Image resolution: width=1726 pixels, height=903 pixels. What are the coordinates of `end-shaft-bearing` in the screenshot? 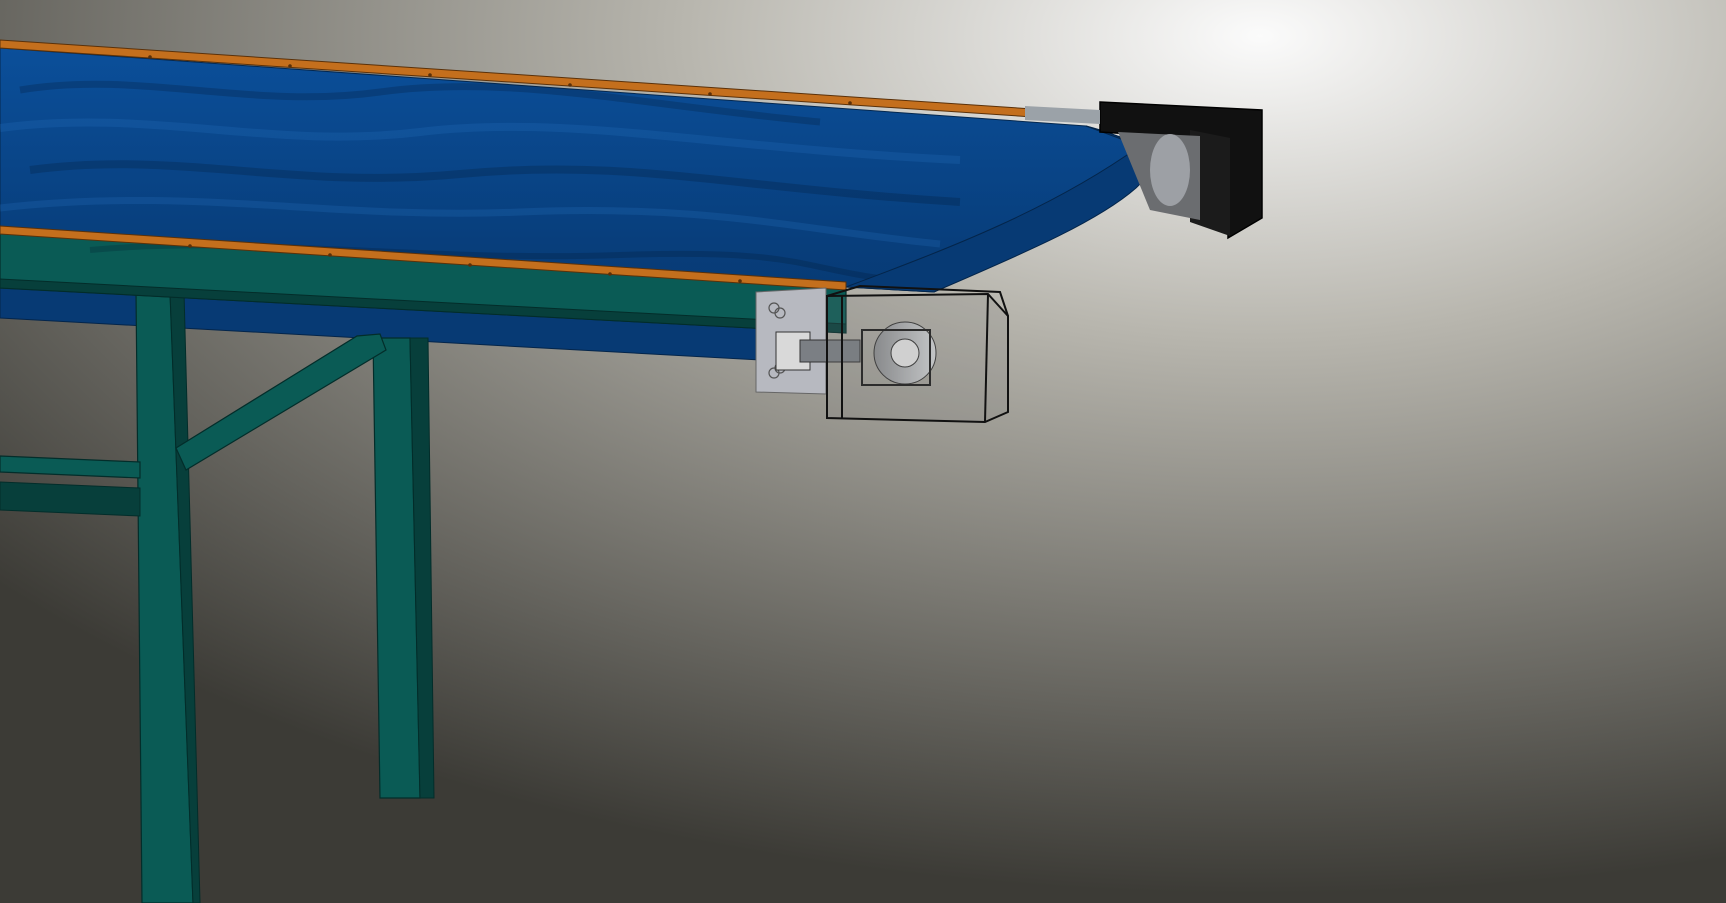 It's located at (1170, 170).